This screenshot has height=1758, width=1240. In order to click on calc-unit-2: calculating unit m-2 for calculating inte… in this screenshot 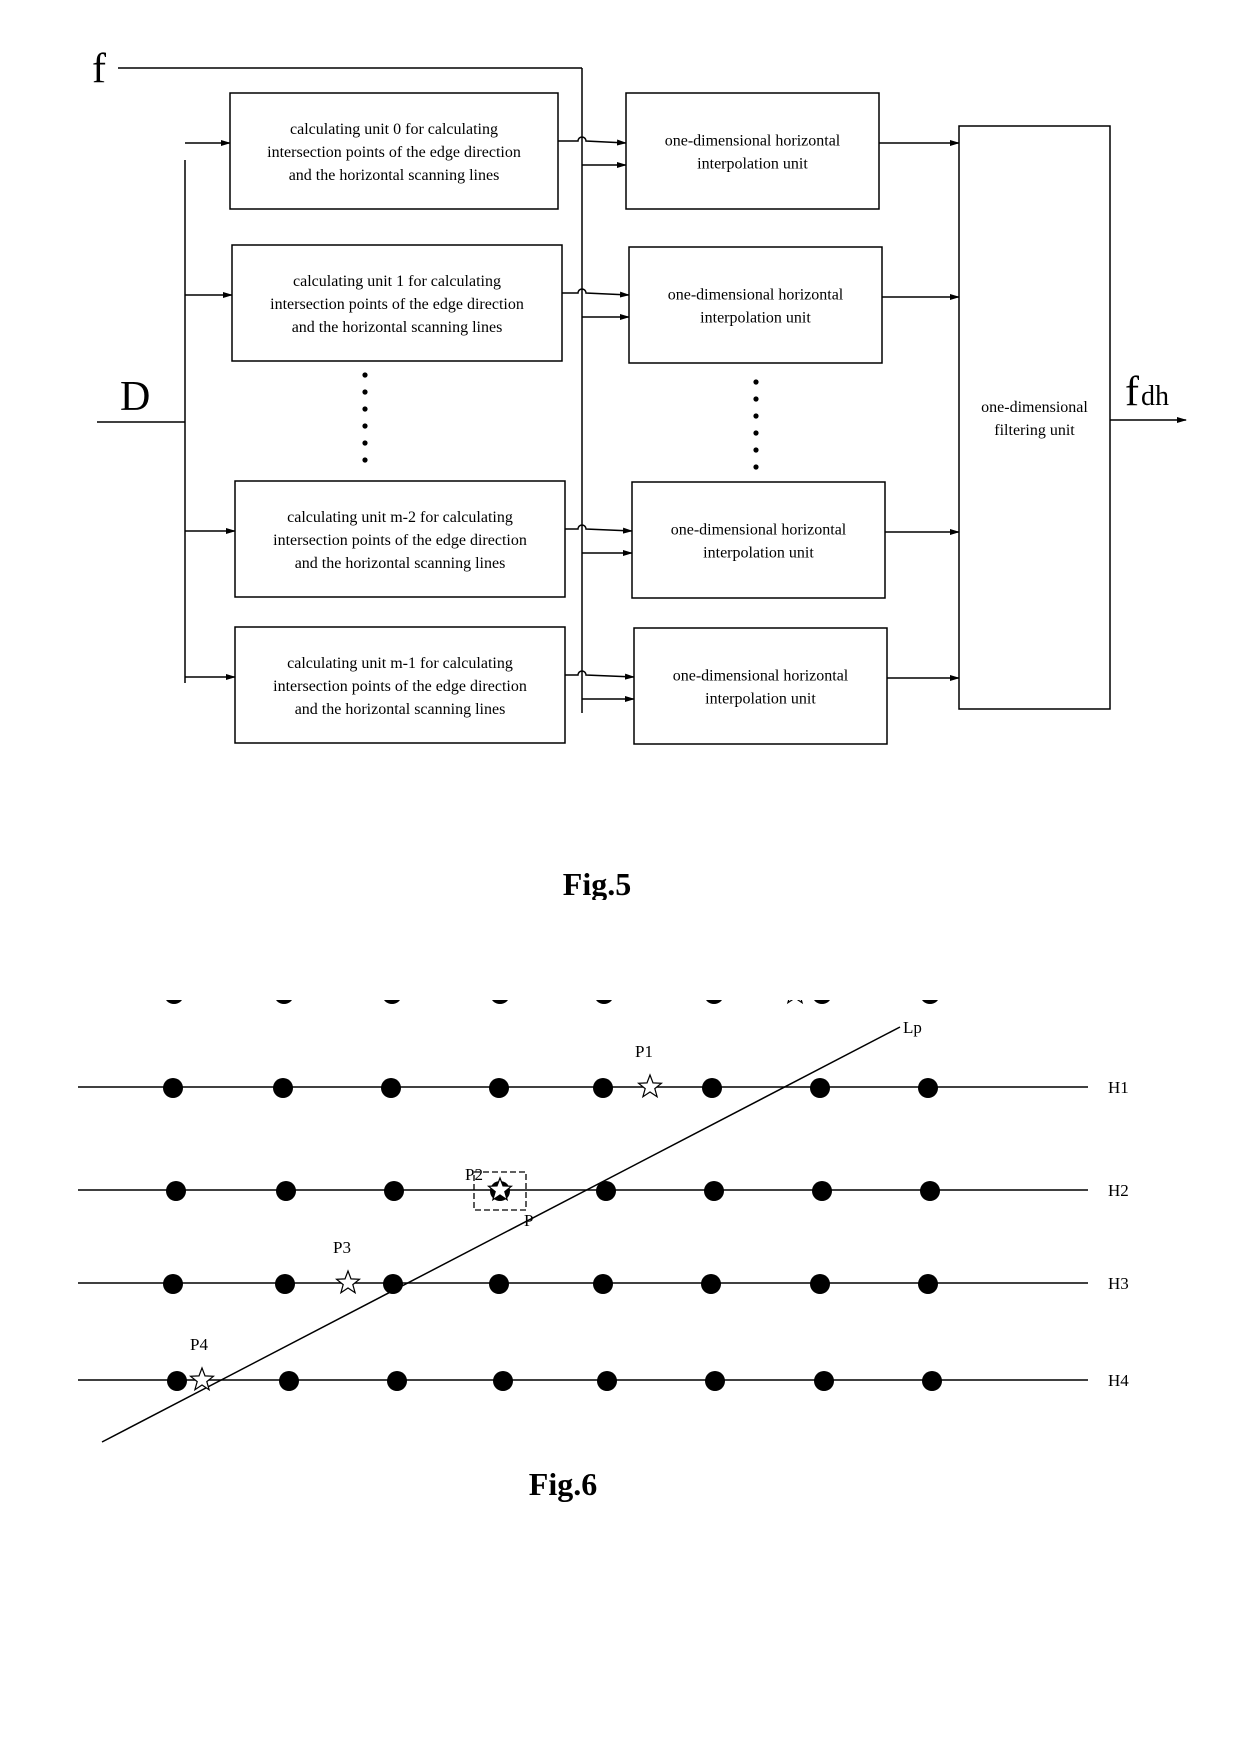, I will do `click(400, 539)`.